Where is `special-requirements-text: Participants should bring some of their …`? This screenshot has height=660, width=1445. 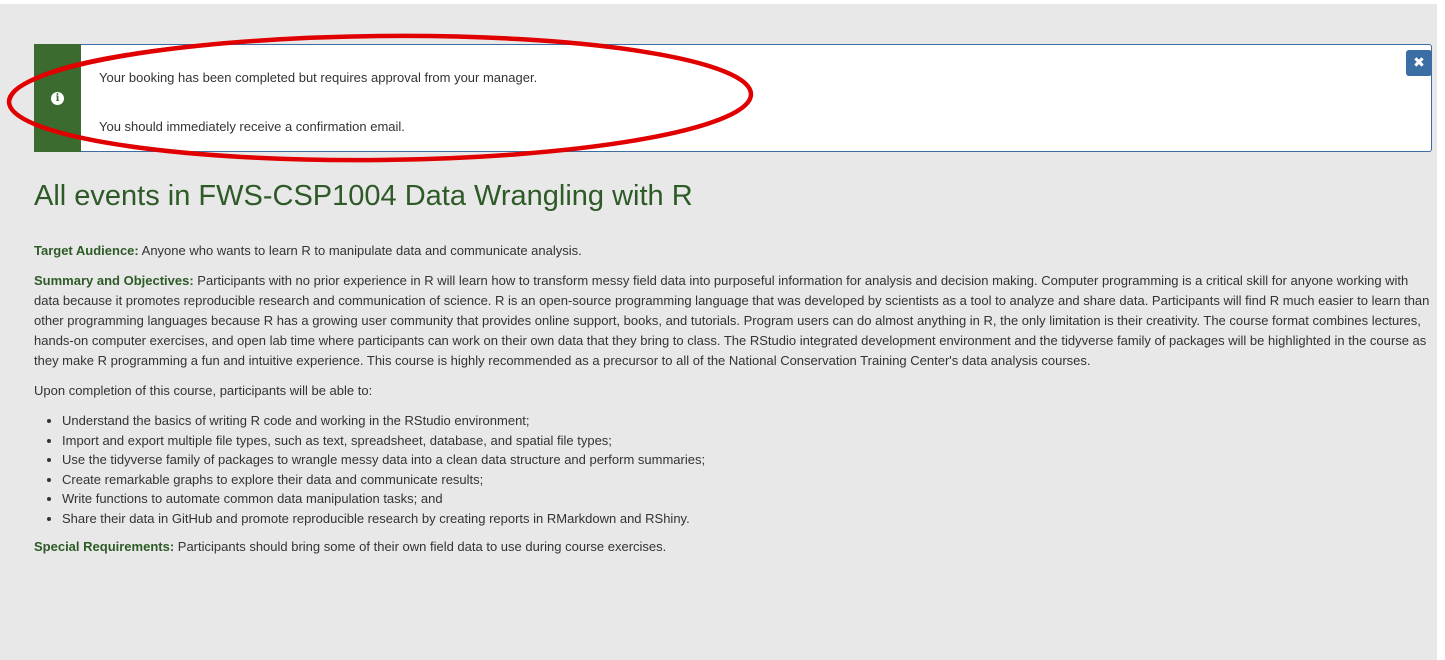 special-requirements-text: Participants should bring some of their … is located at coordinates (422, 546).